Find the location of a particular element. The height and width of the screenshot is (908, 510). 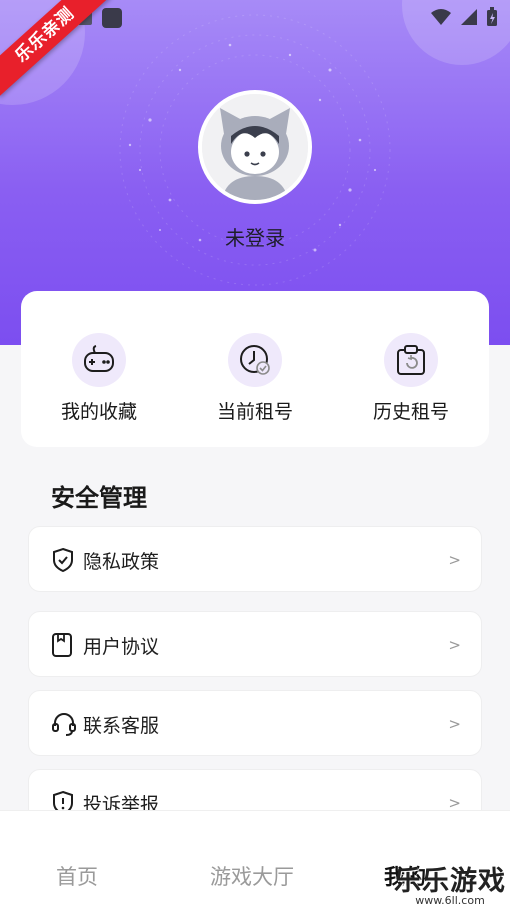

document-icon is located at coordinates (62, 647).